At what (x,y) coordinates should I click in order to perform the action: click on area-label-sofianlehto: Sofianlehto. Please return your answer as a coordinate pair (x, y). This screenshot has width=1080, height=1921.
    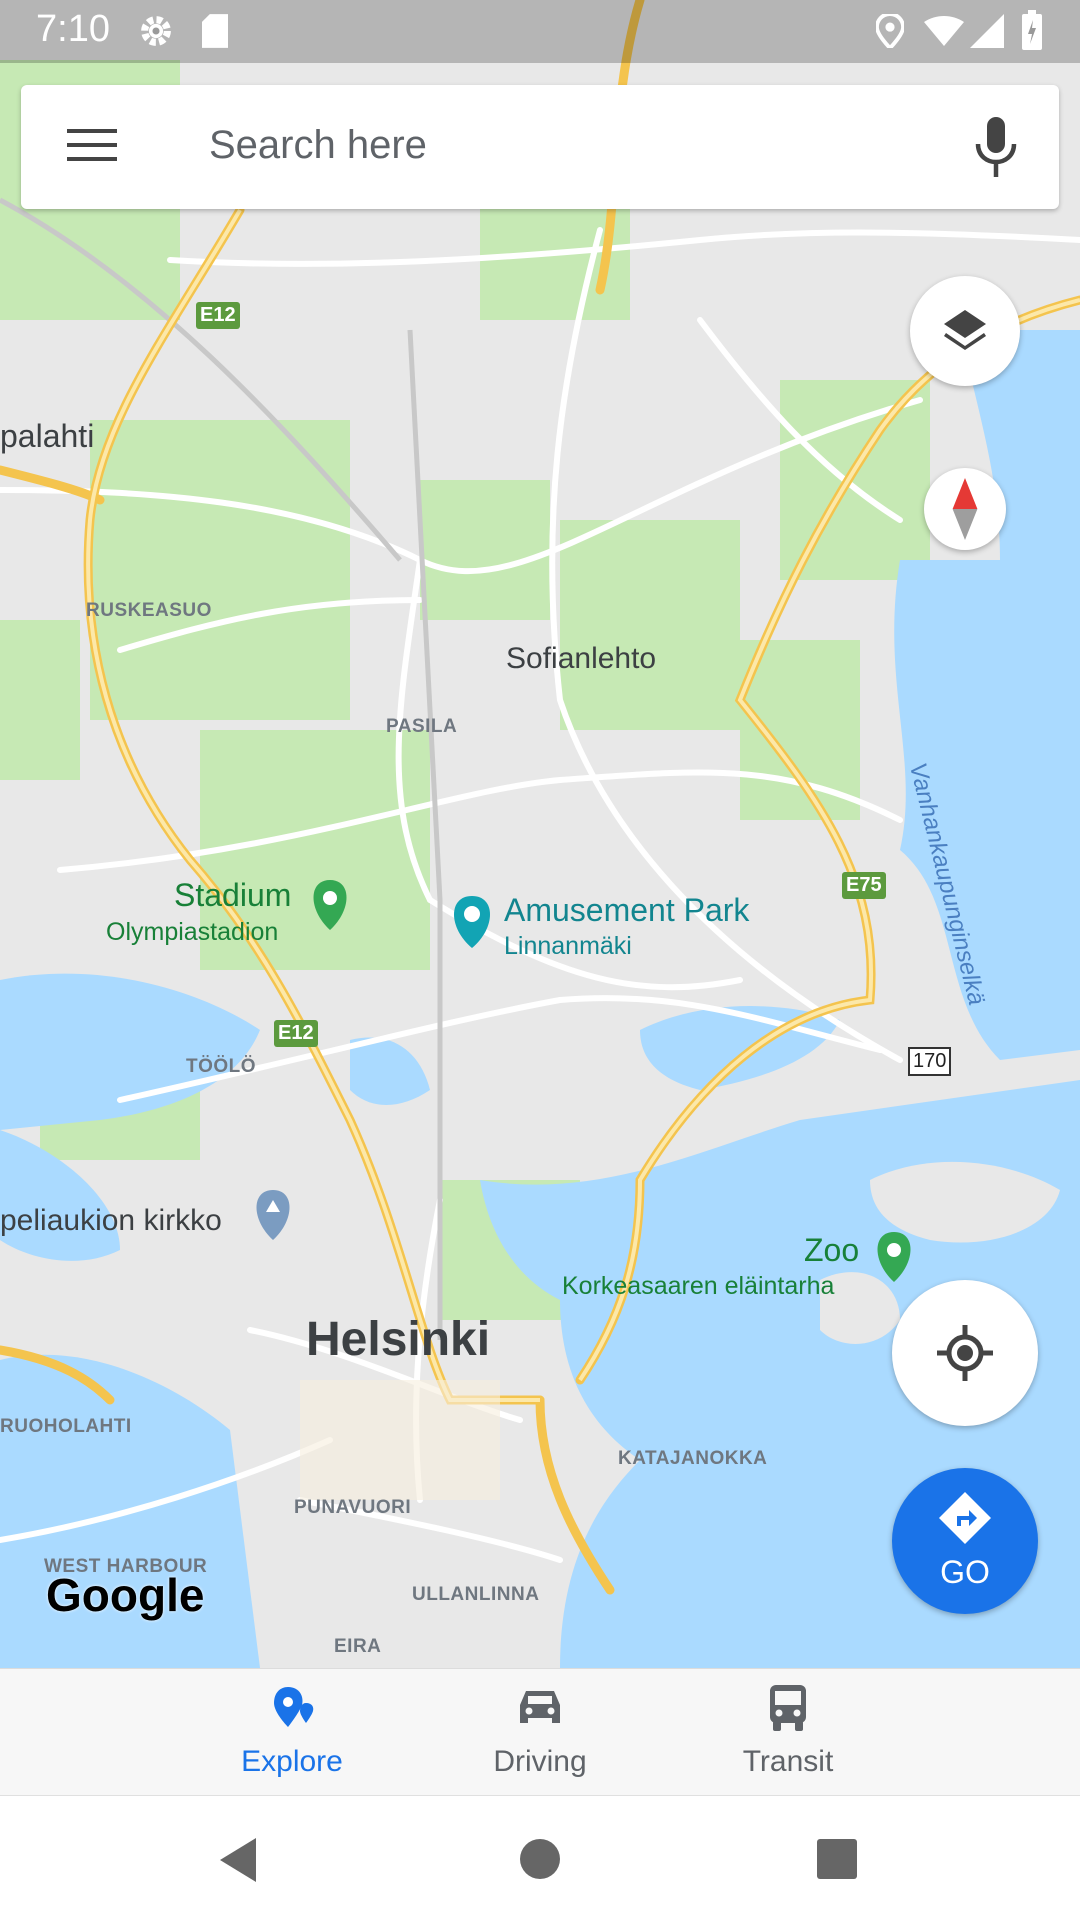
    Looking at the image, I should click on (581, 658).